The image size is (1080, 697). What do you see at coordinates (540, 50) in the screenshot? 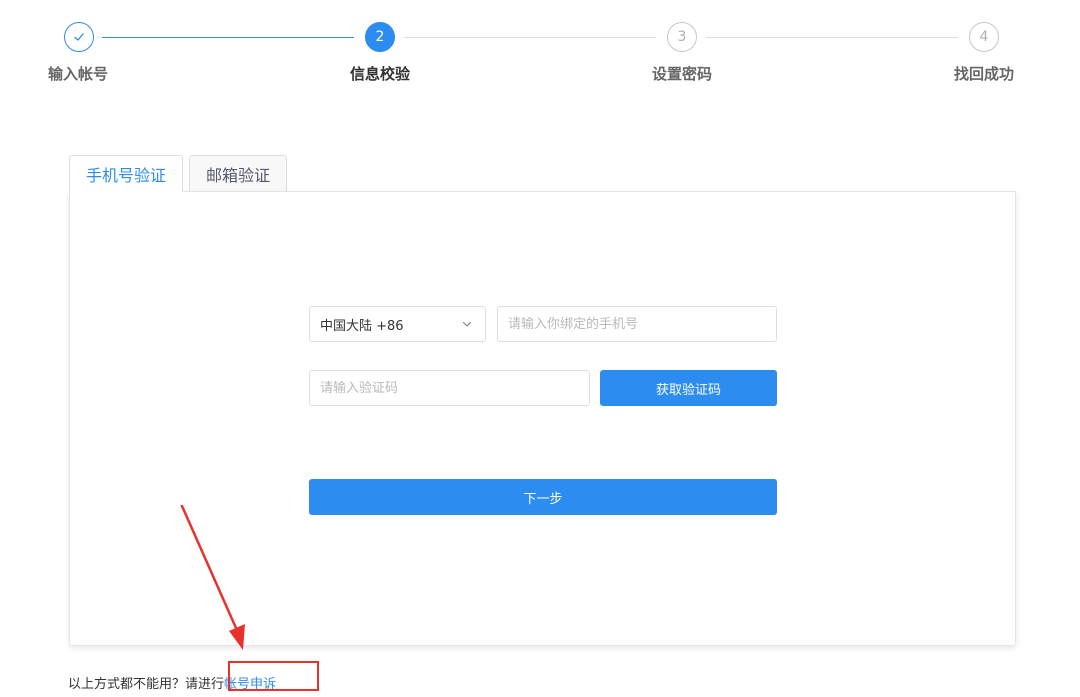
I see `step-progress: 2 3 4 输入帐号 信息校验 设置密码 找回成功` at bounding box center [540, 50].